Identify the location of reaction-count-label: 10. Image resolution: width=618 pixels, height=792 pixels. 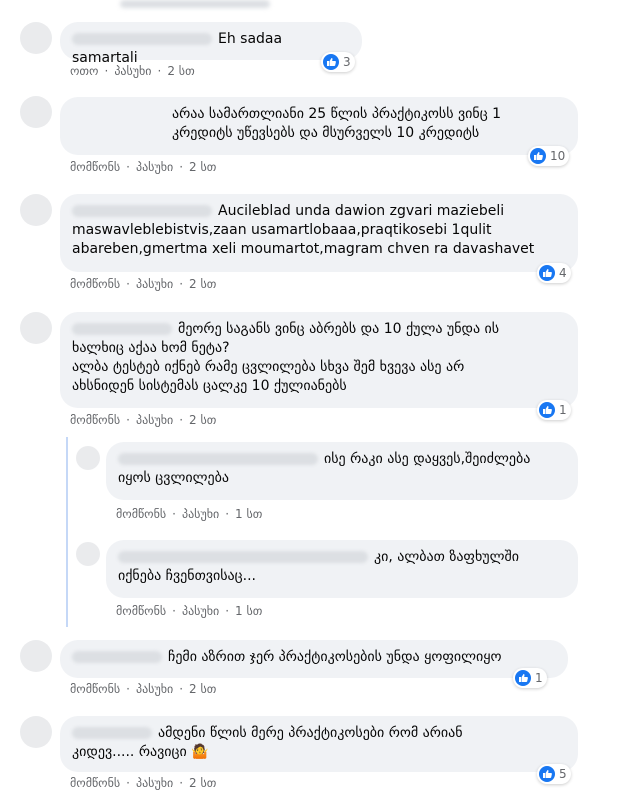
(558, 156).